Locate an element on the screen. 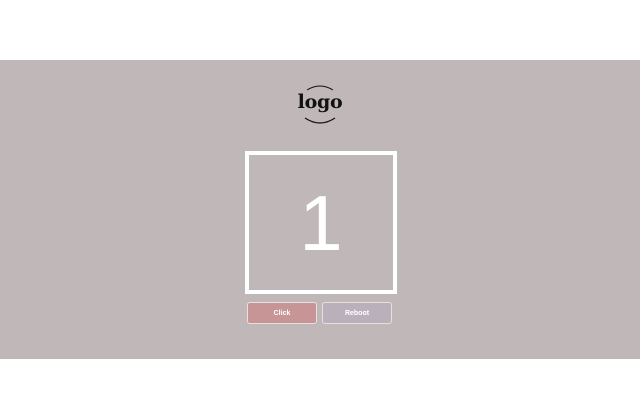  counter-value: 1 is located at coordinates (321, 222).